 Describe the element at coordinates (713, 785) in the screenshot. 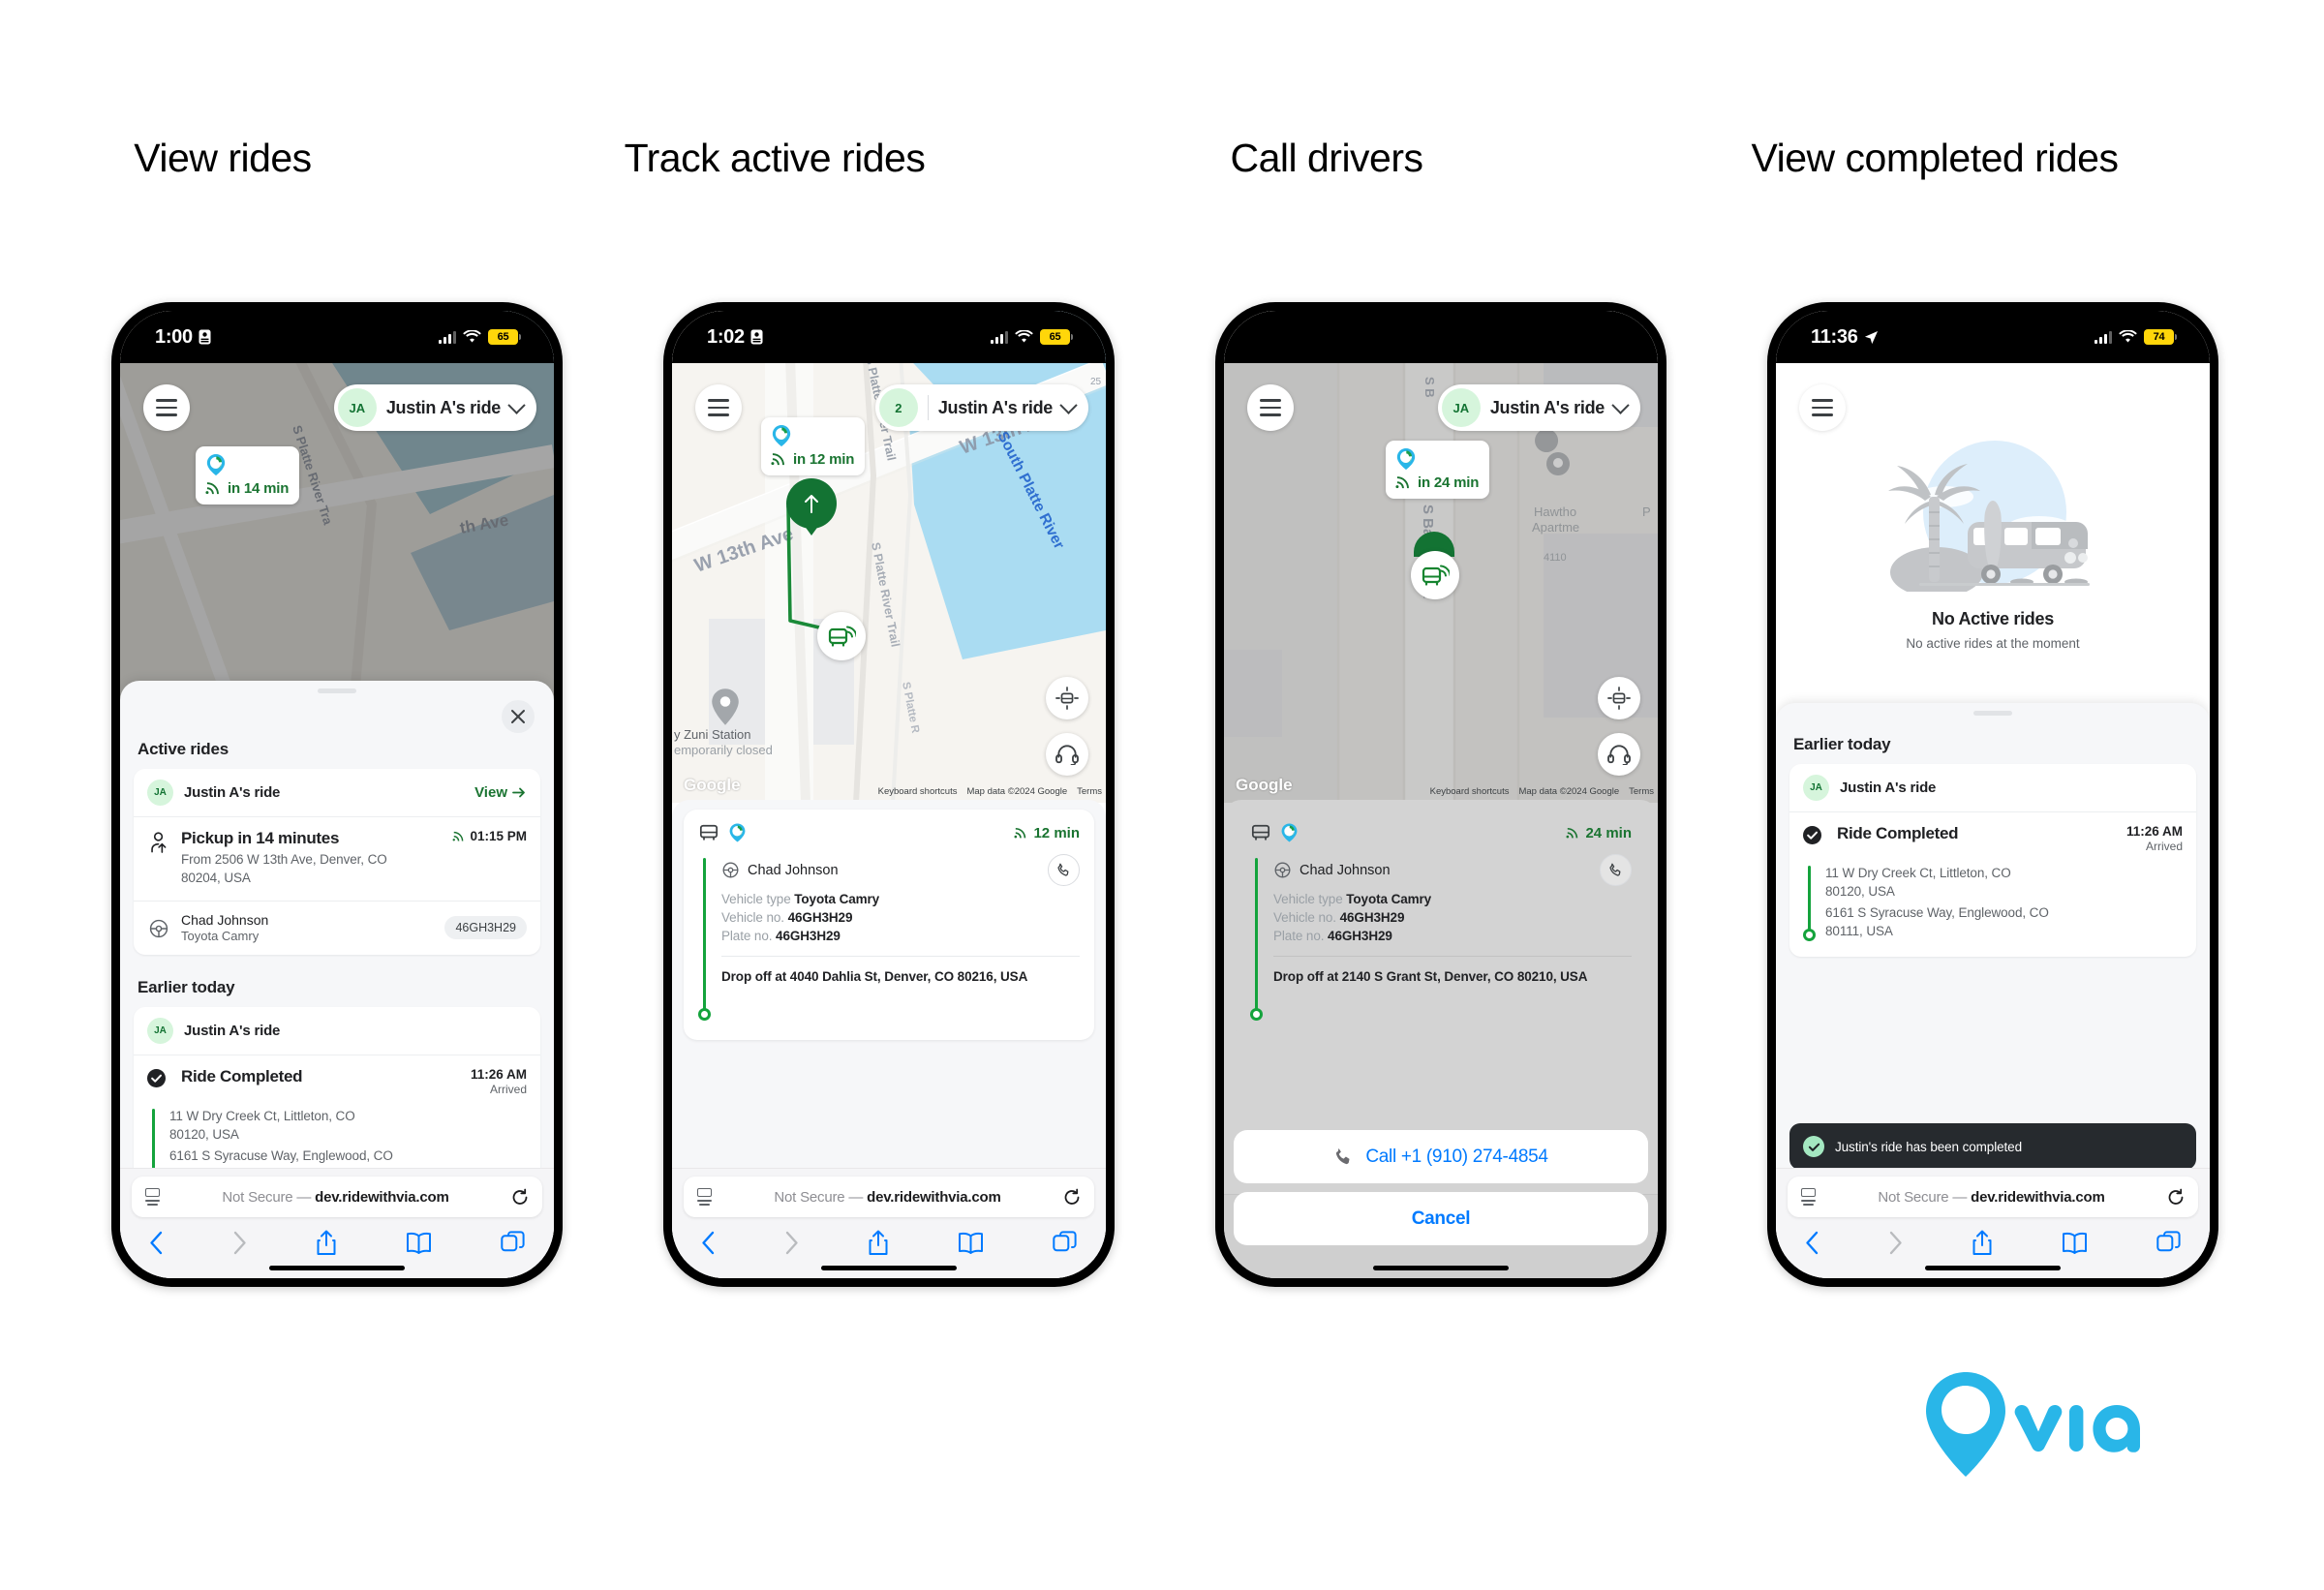

I see `google-watermark: Google` at that location.